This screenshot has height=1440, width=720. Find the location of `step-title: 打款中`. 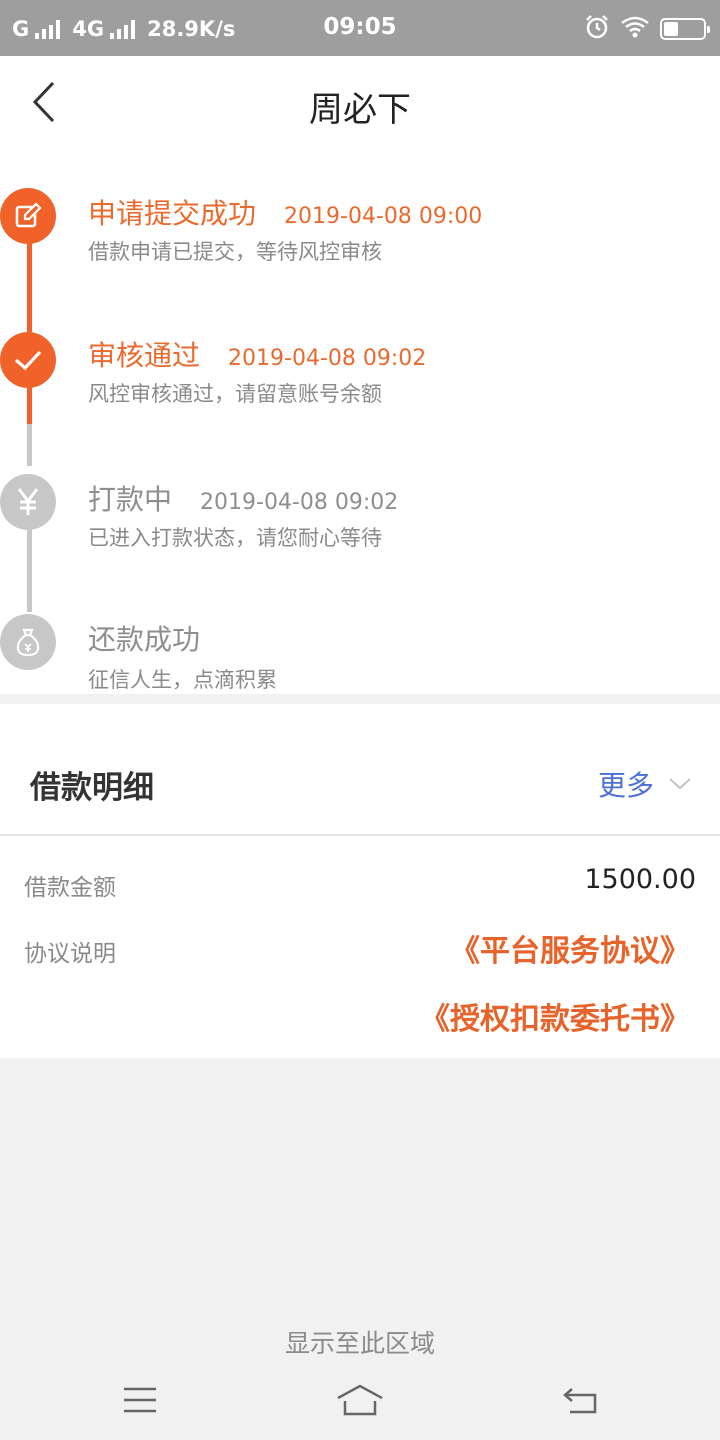

step-title: 打款中 is located at coordinates (130, 499).